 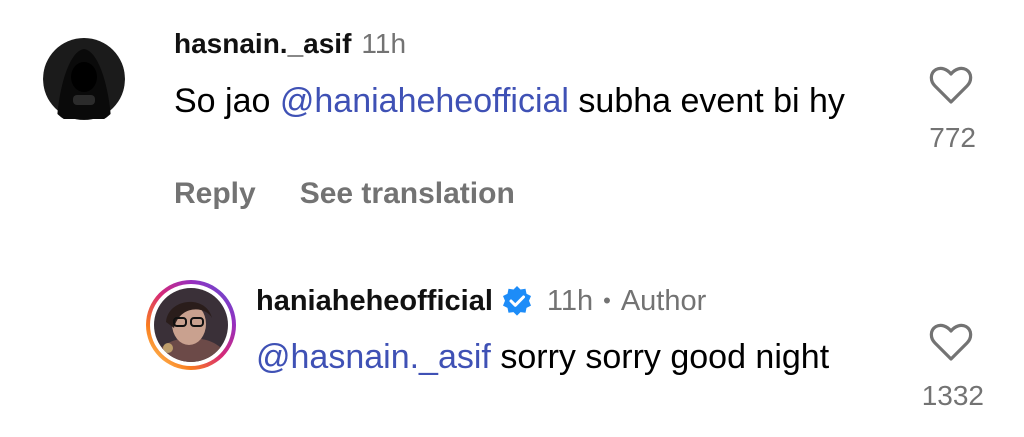 I want to click on hooded-figure-avatar-icon, so click(x=84, y=79).